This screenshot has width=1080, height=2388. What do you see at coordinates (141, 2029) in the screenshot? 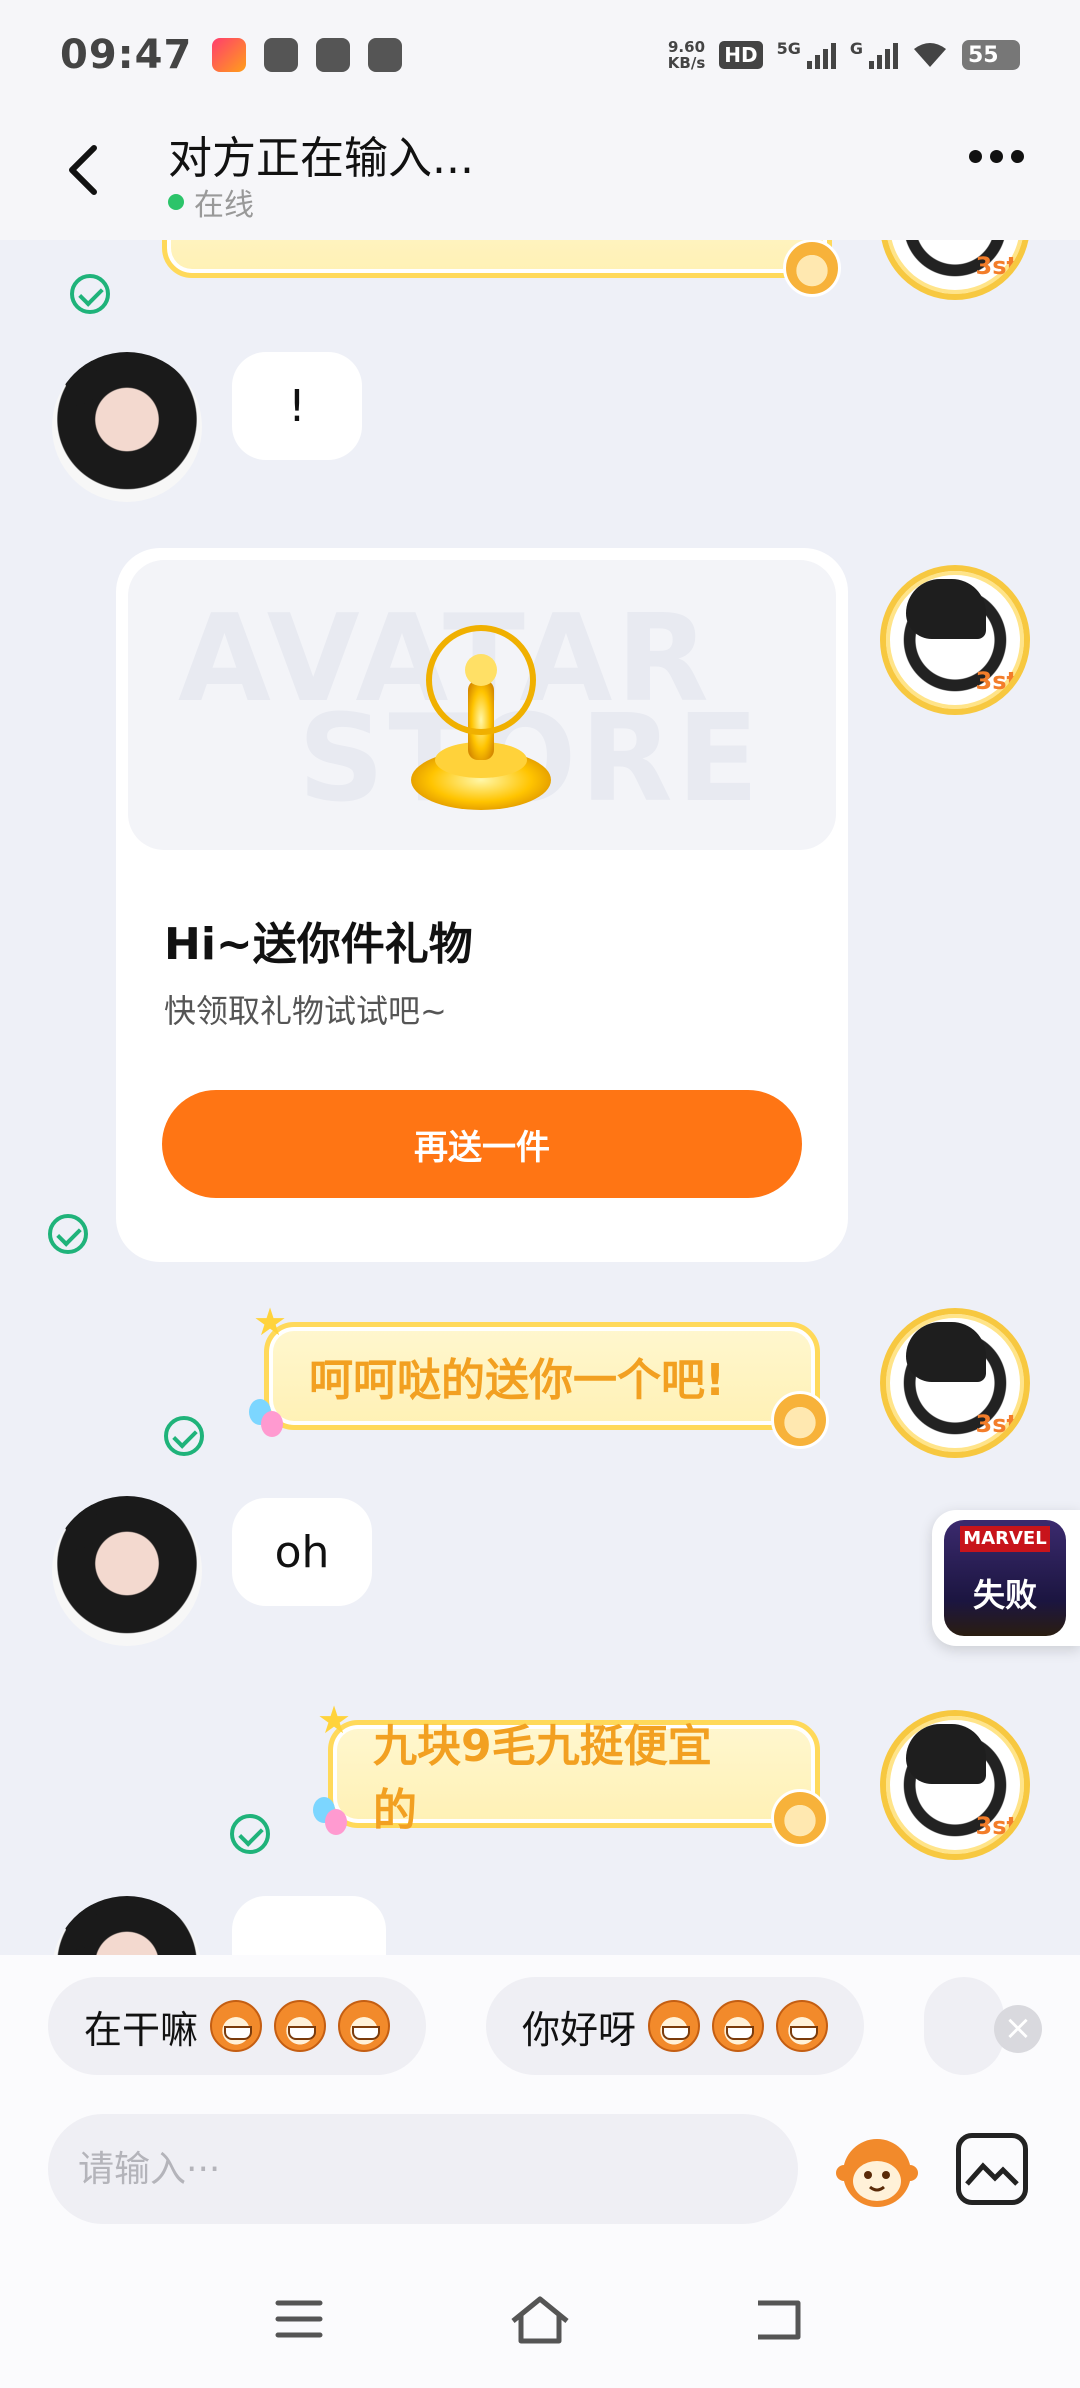
I see `quick-reply-label: 在干嘛` at bounding box center [141, 2029].